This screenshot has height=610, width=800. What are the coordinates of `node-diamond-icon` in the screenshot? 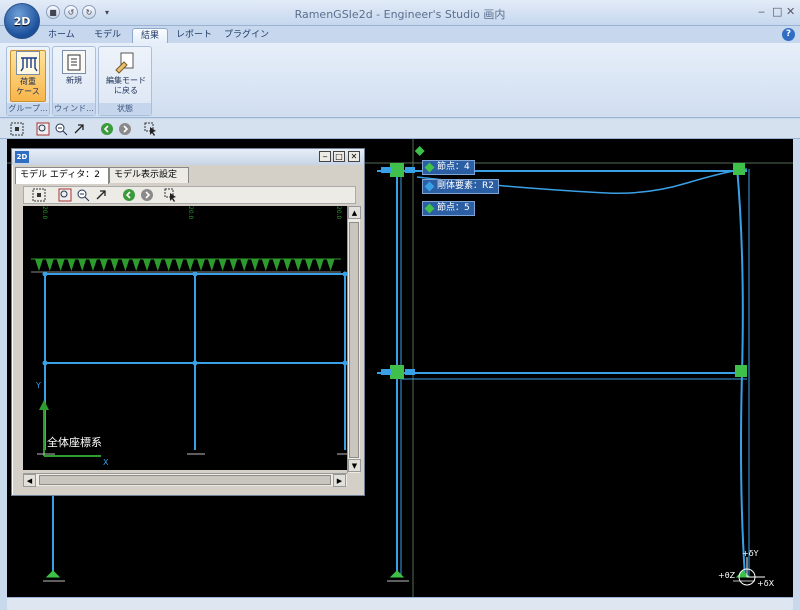 It's located at (429, 167).